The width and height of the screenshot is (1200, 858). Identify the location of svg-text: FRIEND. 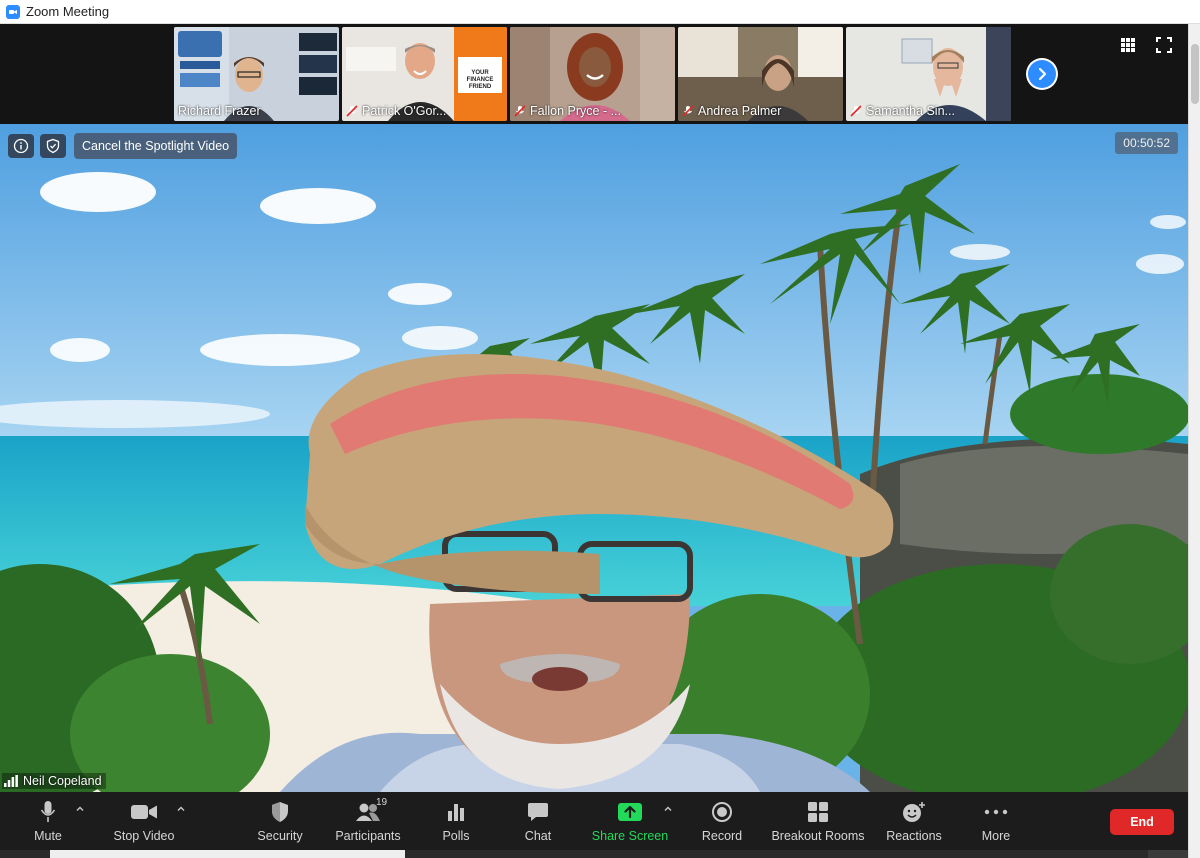
(480, 87).